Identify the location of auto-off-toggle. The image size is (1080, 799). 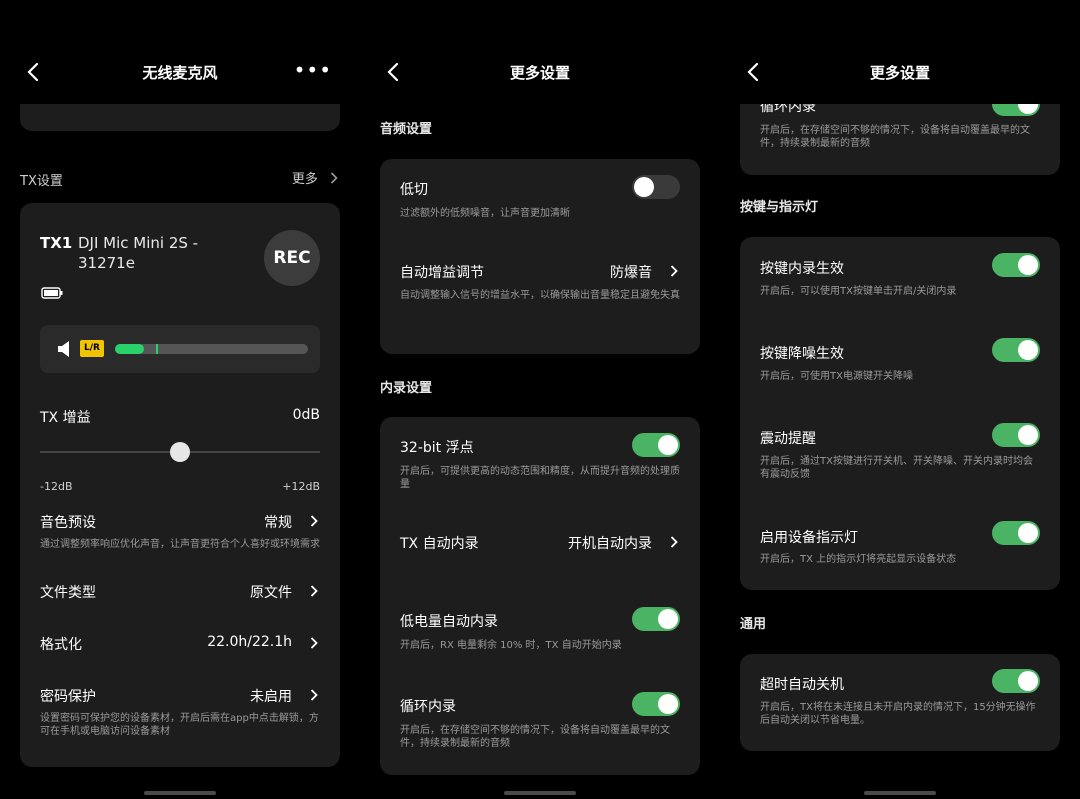
(1016, 681).